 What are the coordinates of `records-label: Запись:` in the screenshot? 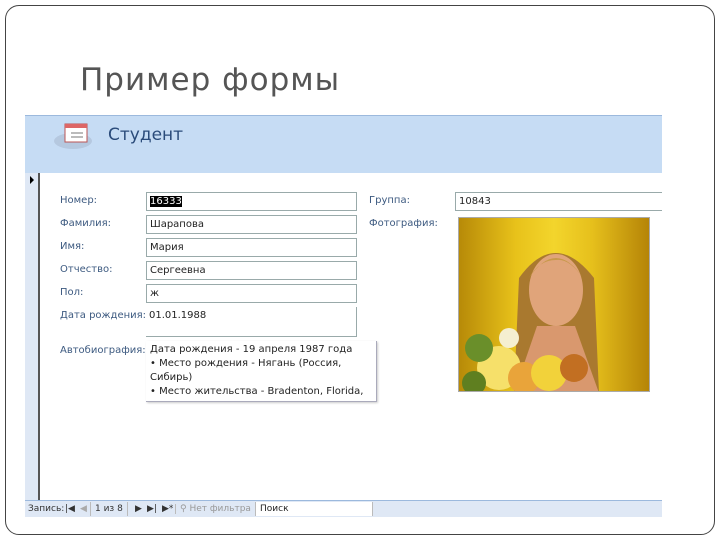 It's located at (46, 509).